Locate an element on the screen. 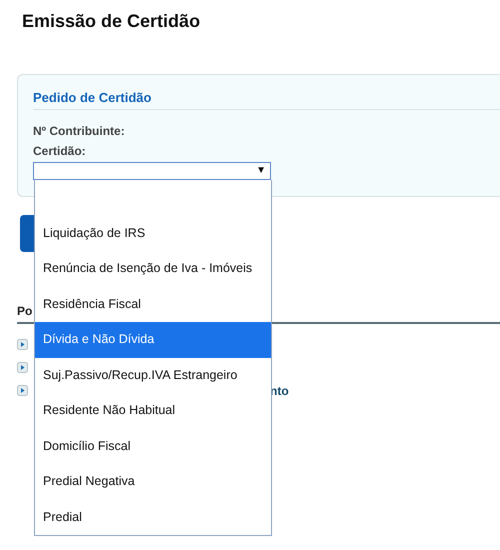 The width and height of the screenshot is (500, 550). dropdown-option: Liquidação de IRS is located at coordinates (153, 233).